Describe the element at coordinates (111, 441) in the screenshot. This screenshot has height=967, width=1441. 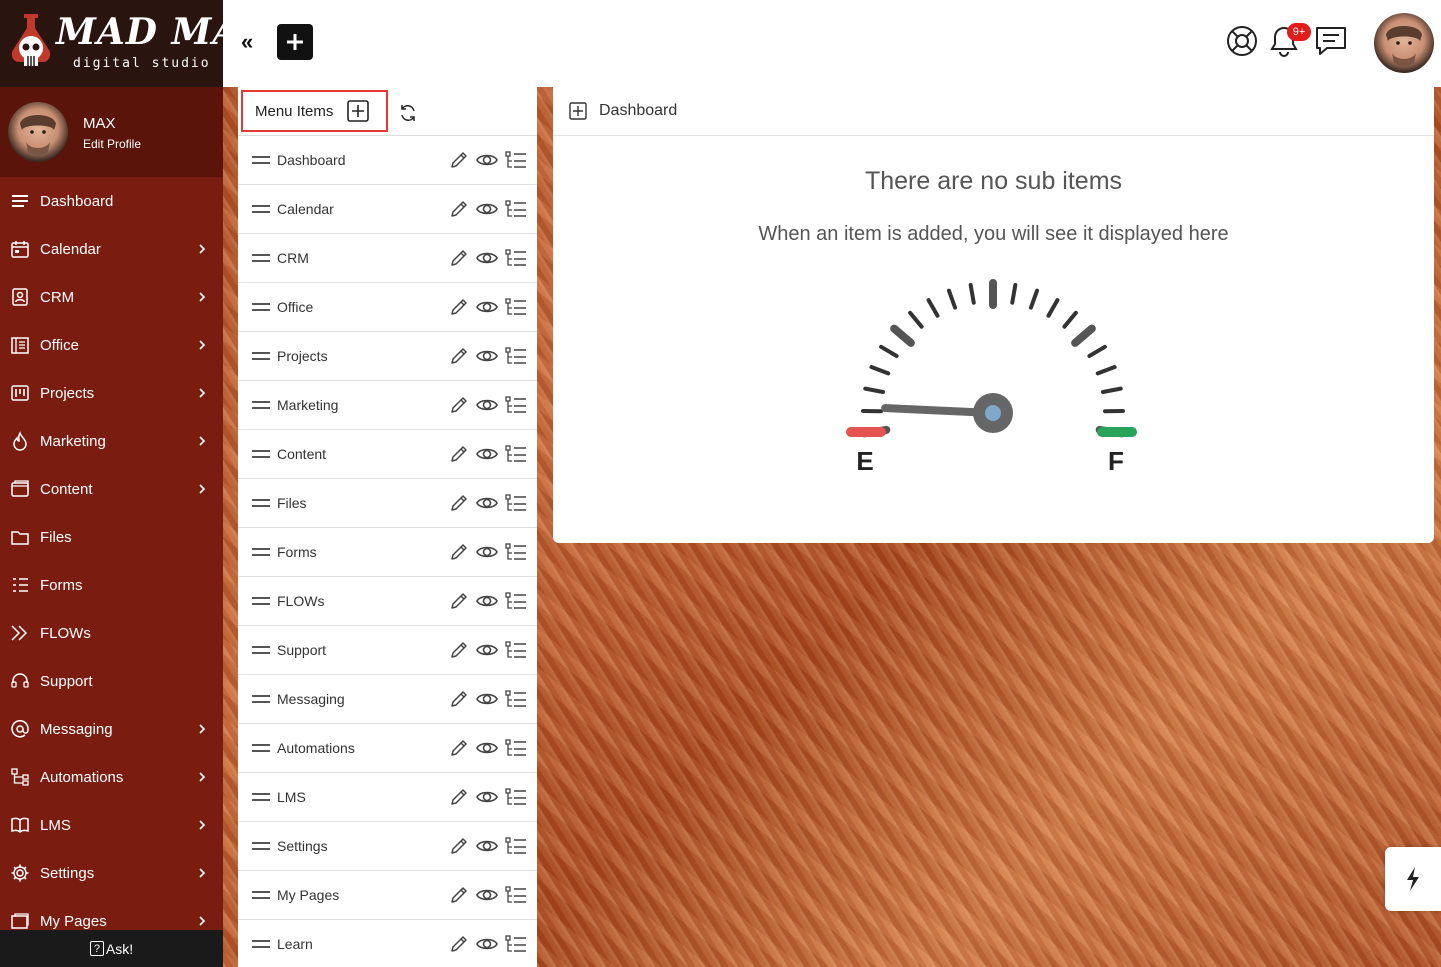
I see `sidebar-item-marketing: Marketing` at that location.